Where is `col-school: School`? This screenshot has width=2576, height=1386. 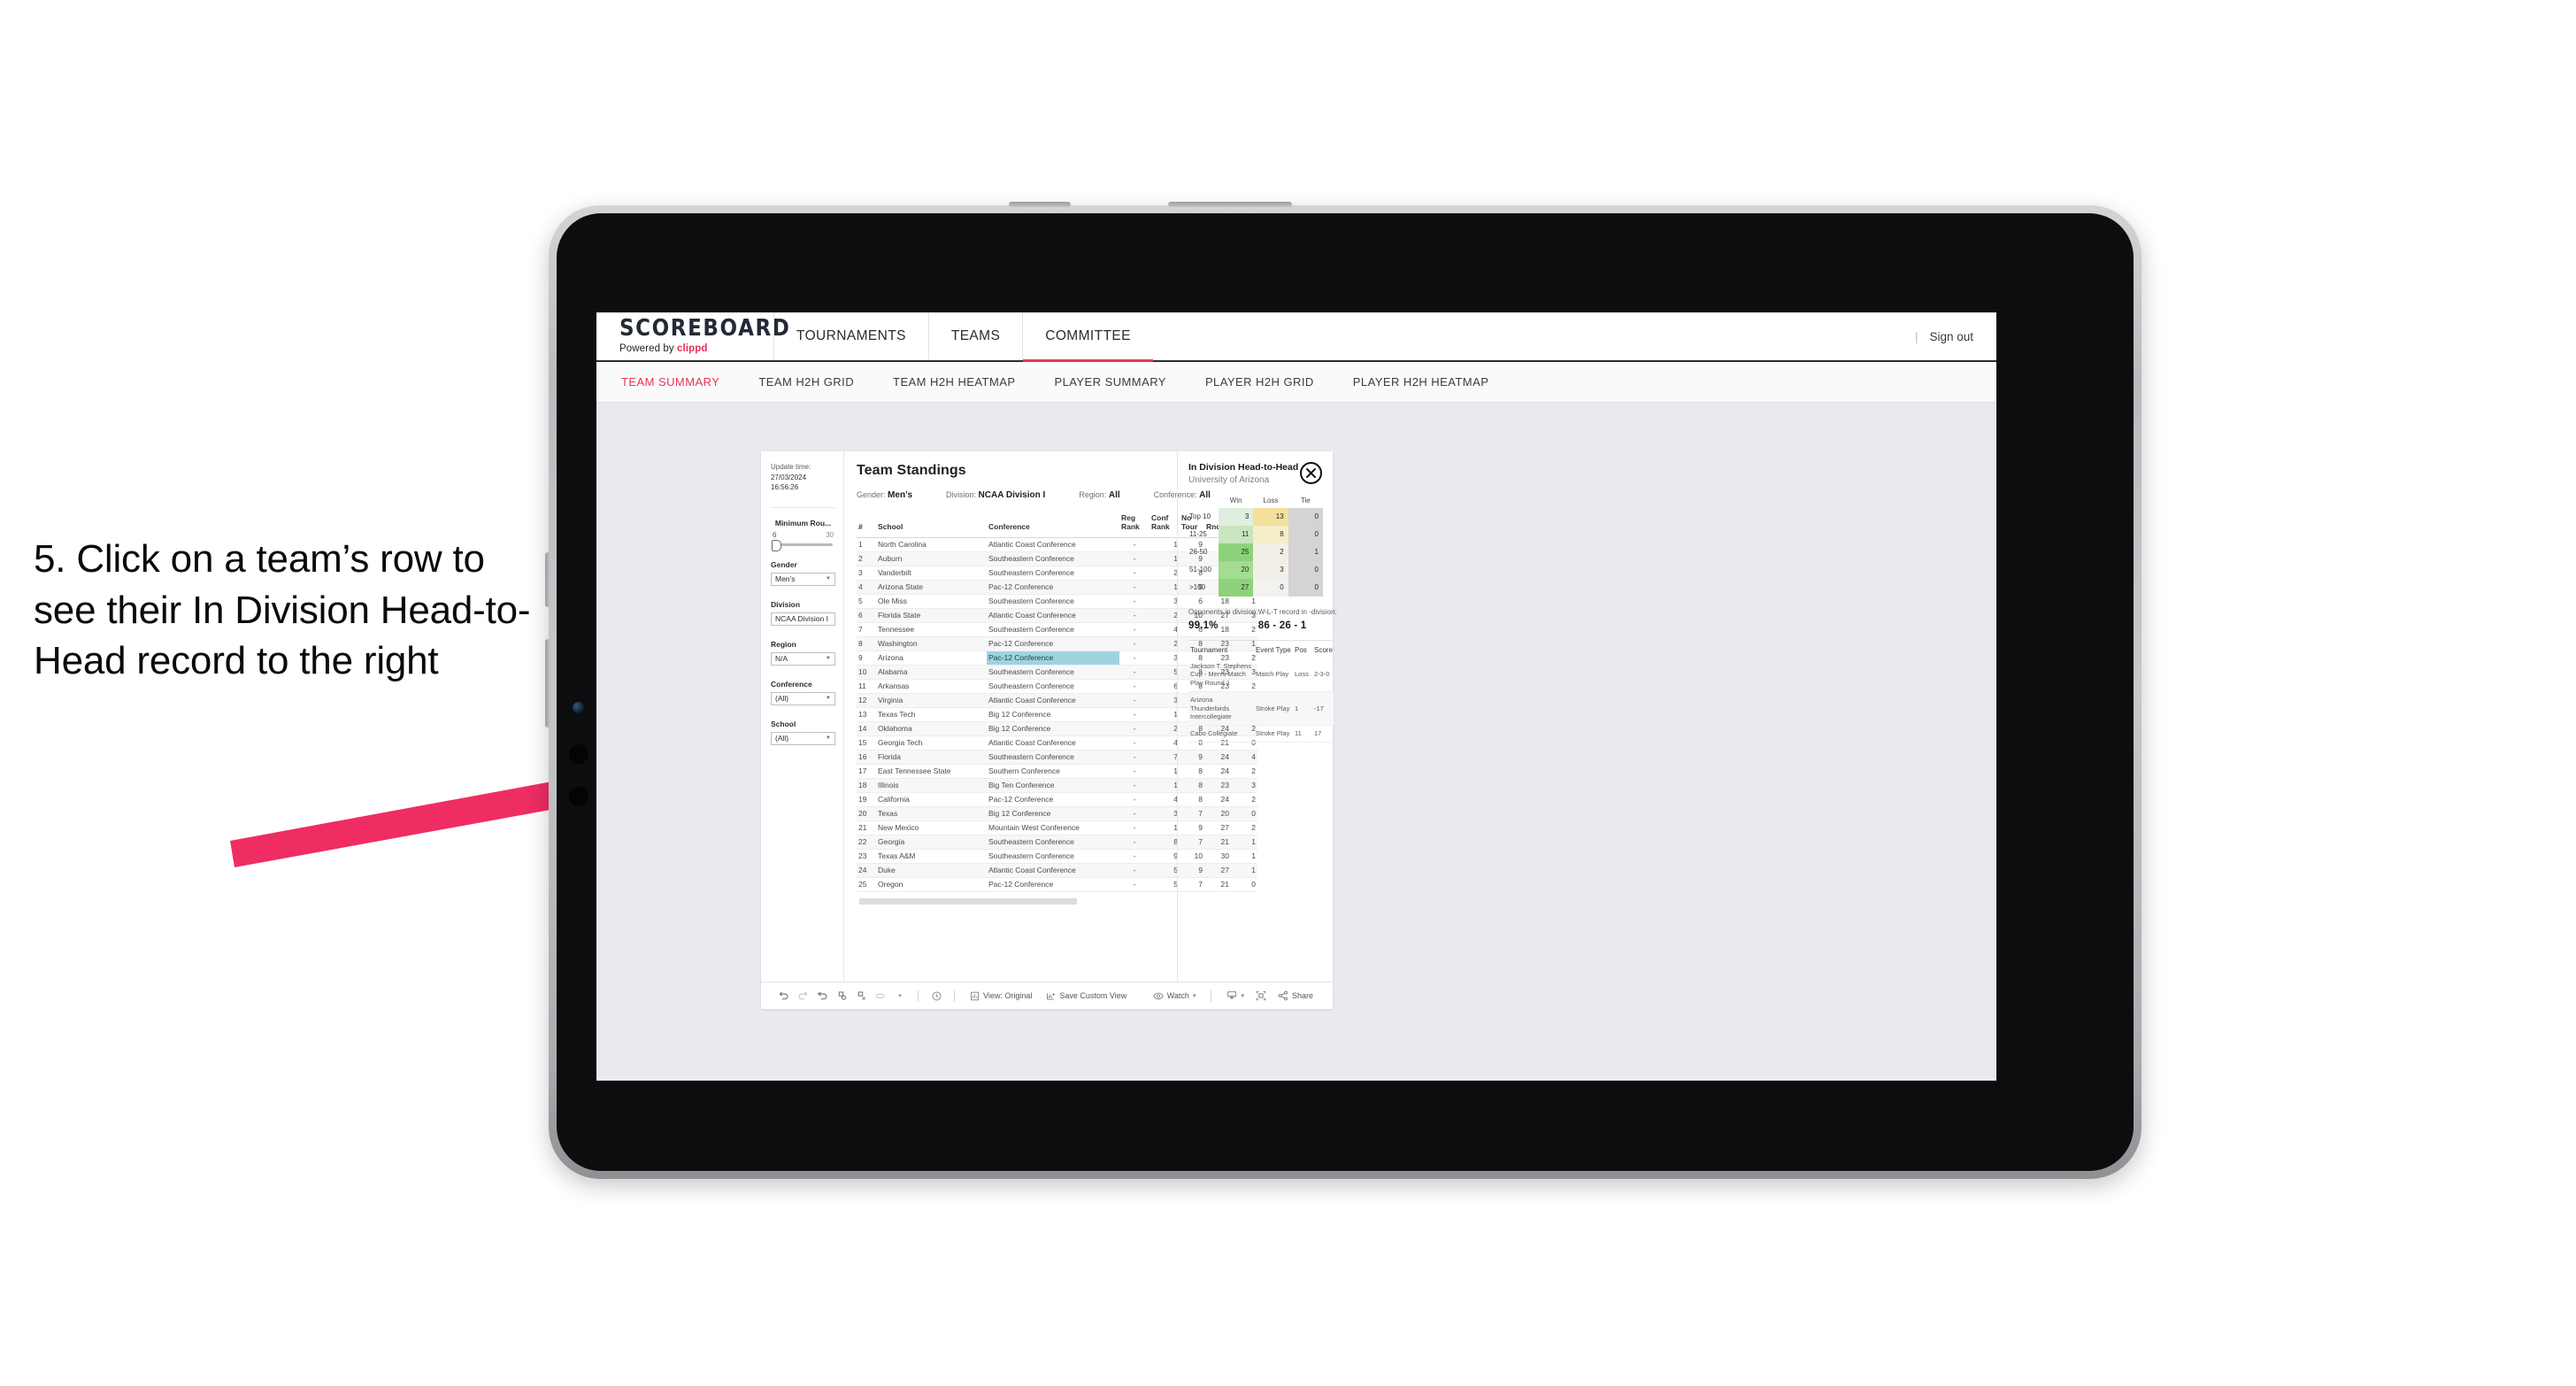 col-school: School is located at coordinates (931, 525).